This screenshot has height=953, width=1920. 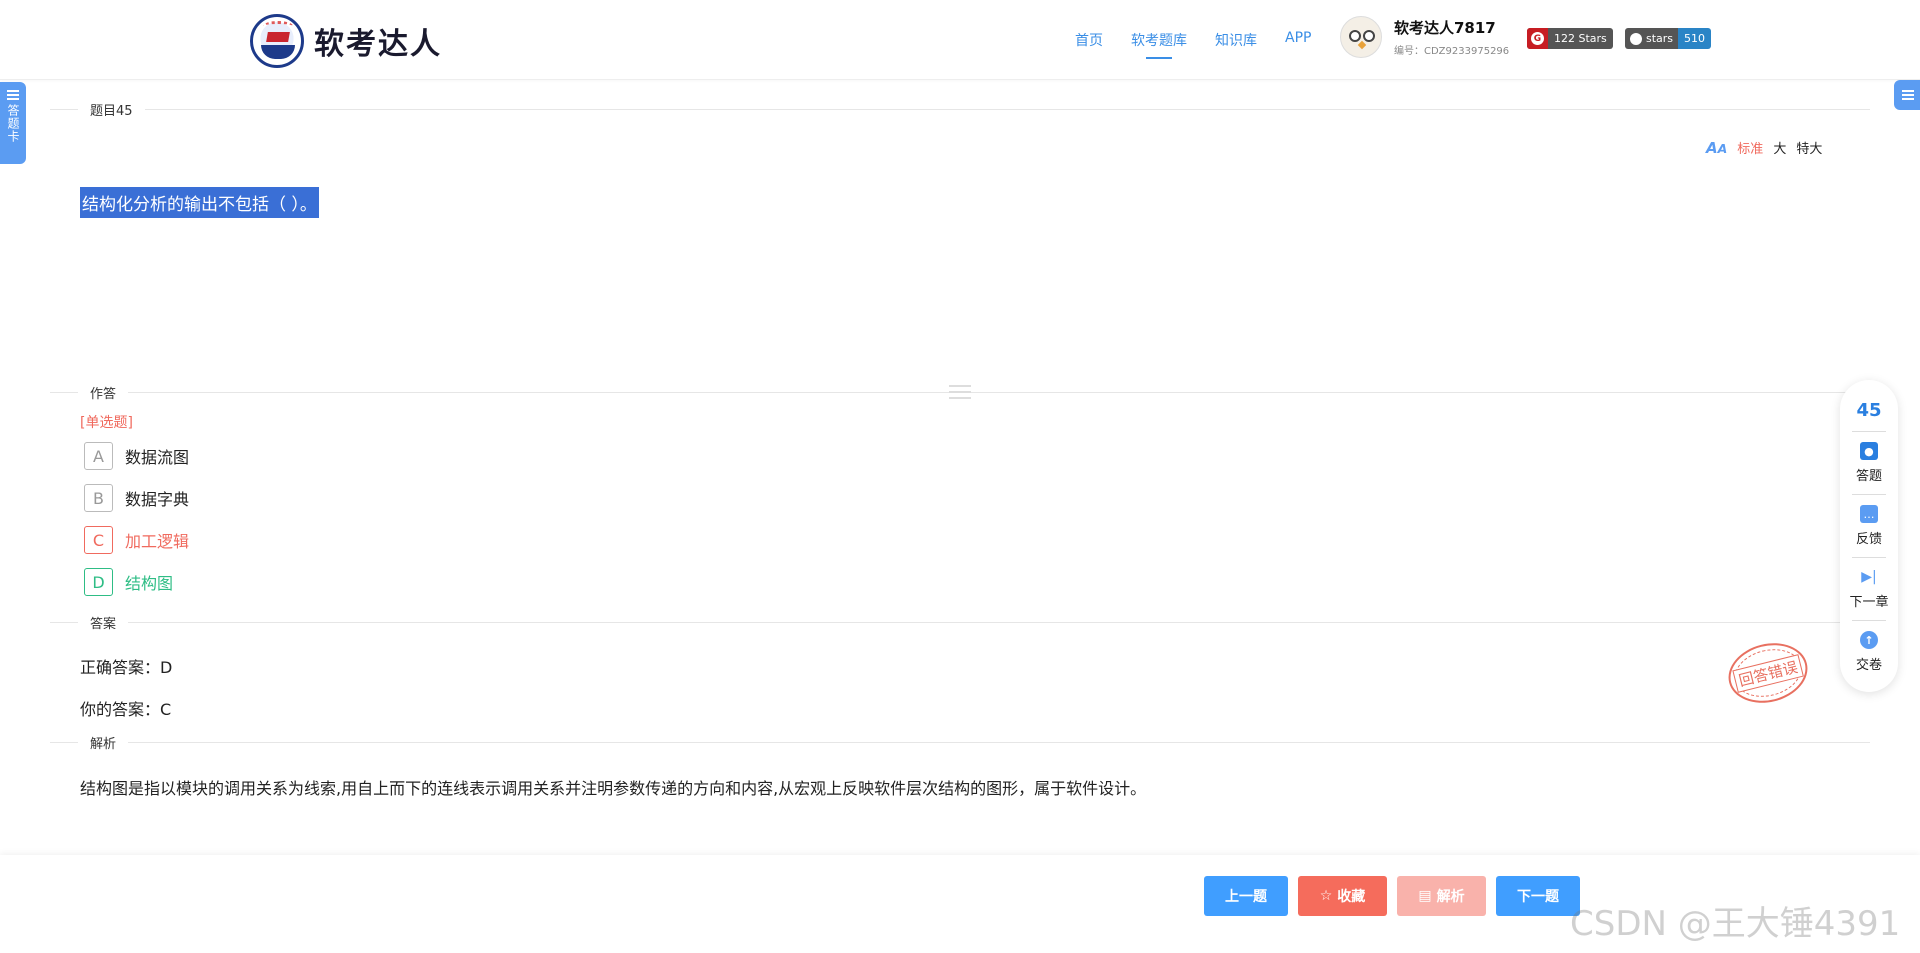 I want to click on next-chapter-label: 下一章, so click(x=1869, y=602).